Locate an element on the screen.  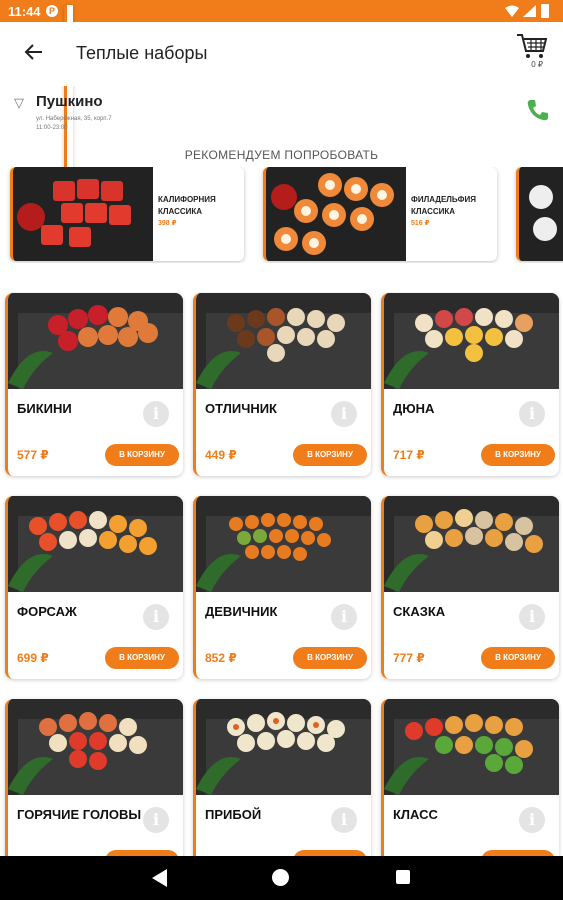
product-card: КЛАСС i is located at coordinates (470, 777).